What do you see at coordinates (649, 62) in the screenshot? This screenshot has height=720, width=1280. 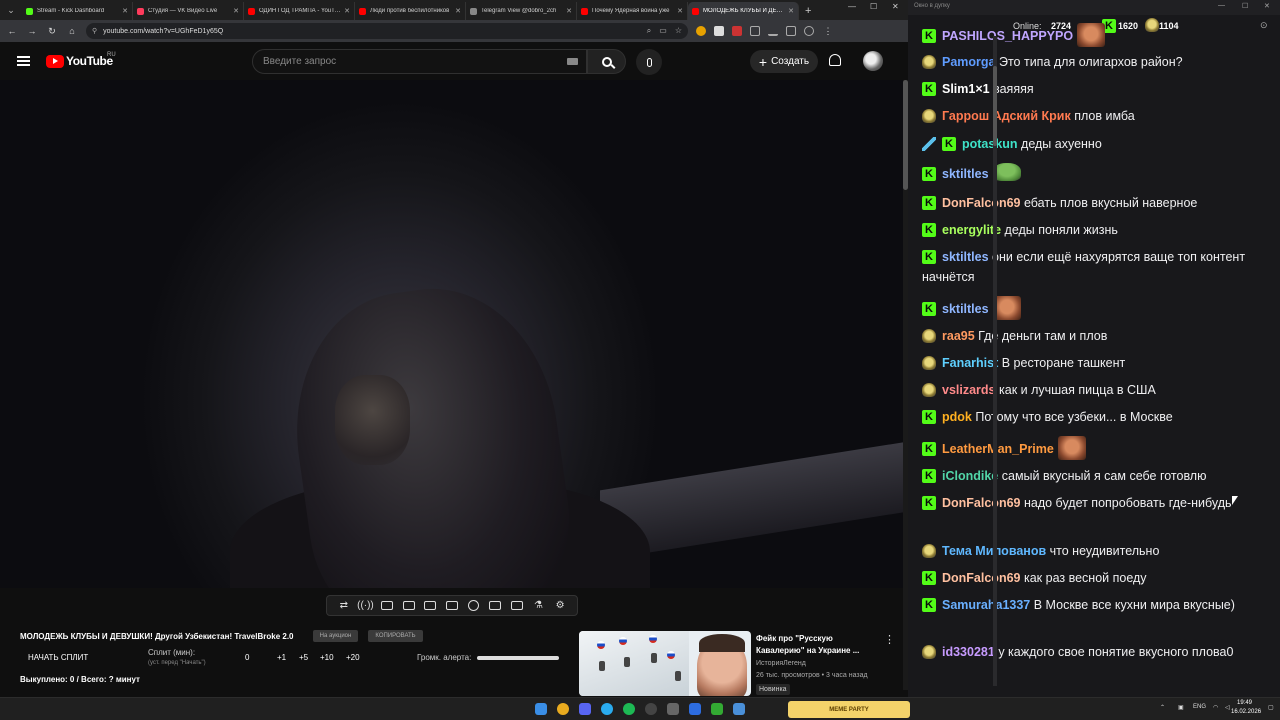 I see `voice-search-button` at bounding box center [649, 62].